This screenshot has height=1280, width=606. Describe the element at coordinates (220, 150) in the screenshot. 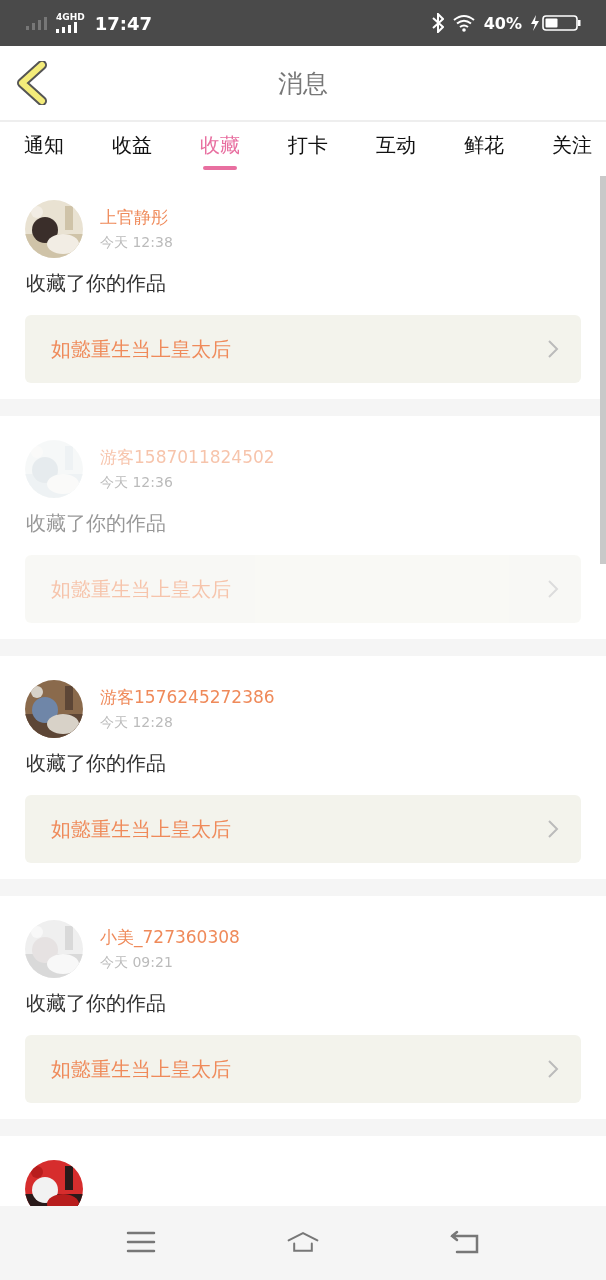

I see `tab: 收藏` at that location.